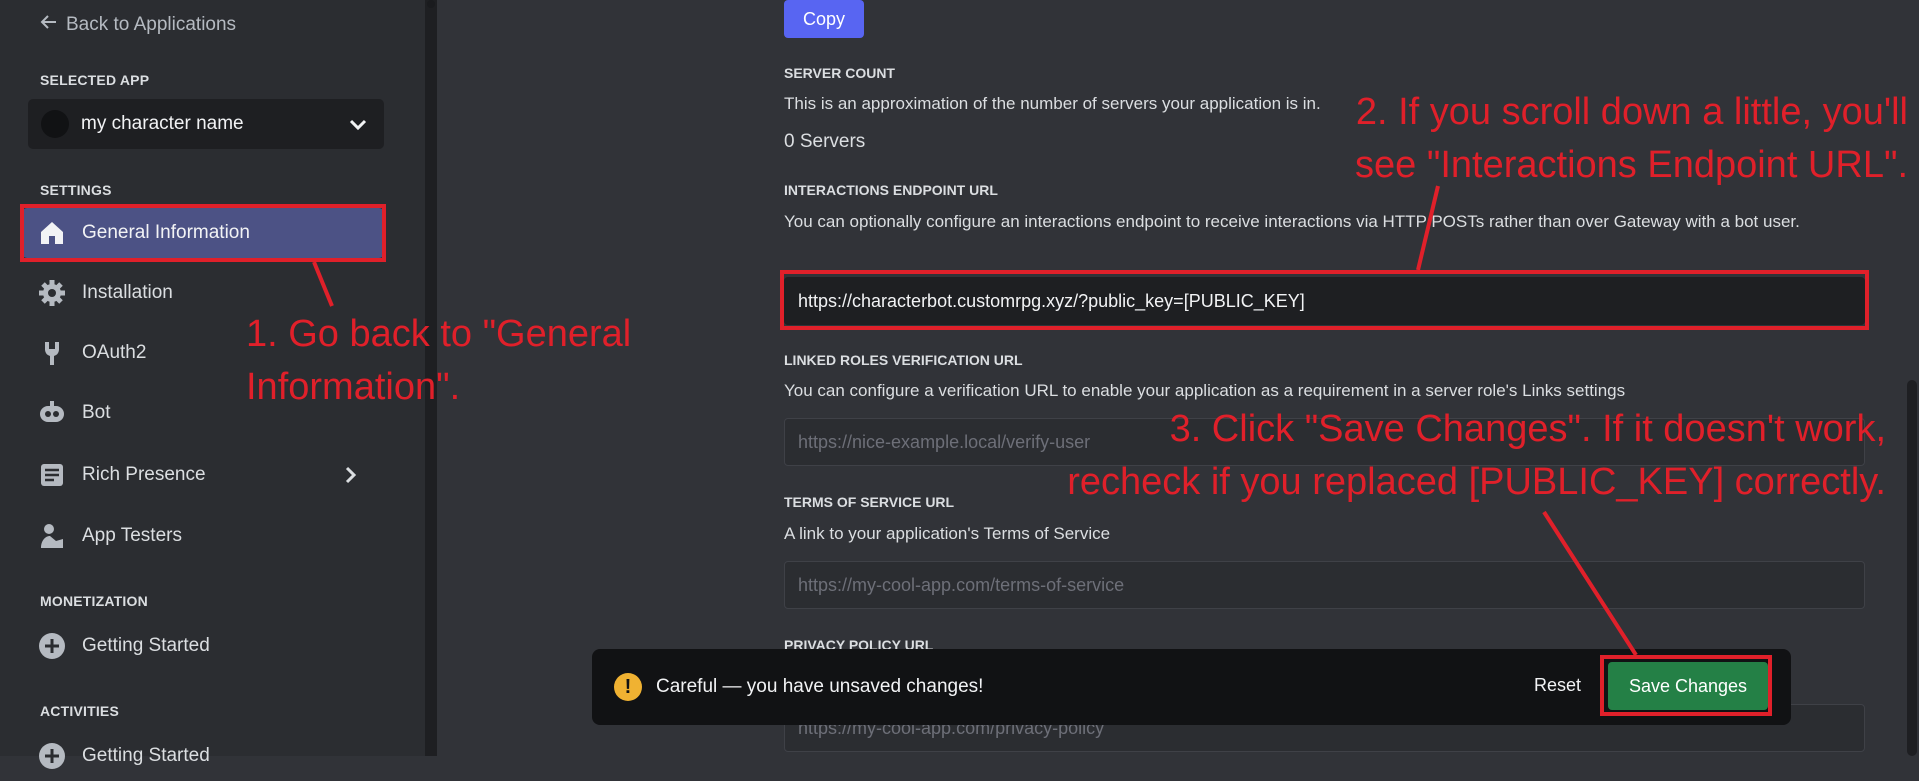 The image size is (1919, 781). I want to click on server-count-title: SERVER COUNT, so click(839, 73).